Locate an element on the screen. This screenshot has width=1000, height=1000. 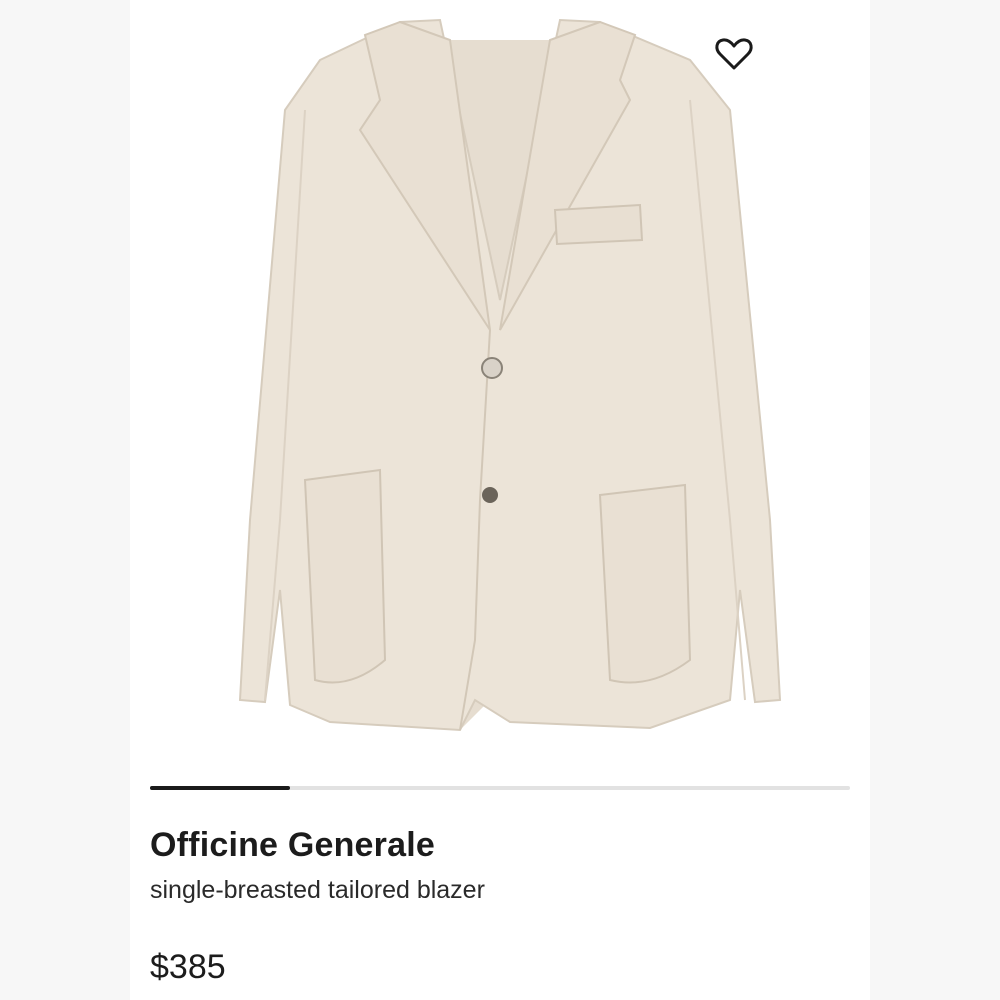
chest-pocket is located at coordinates (598, 224).